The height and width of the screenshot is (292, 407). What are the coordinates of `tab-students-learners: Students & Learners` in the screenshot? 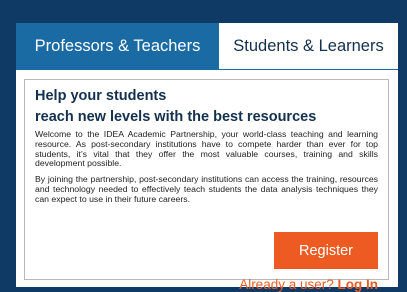 It's located at (308, 46).